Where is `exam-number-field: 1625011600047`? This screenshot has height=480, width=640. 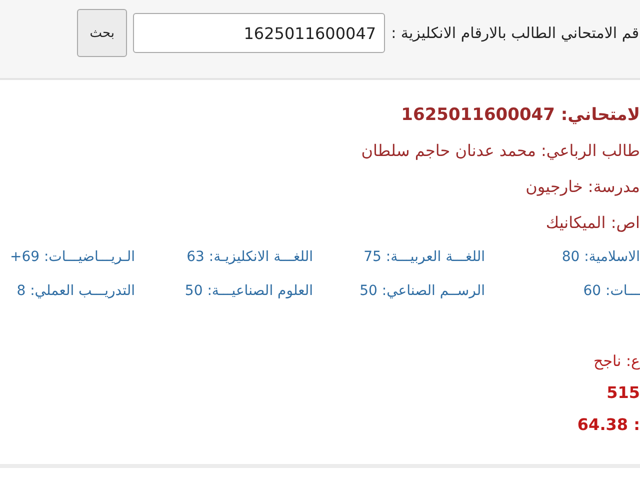 exam-number-field: 1625011600047 is located at coordinates (259, 33).